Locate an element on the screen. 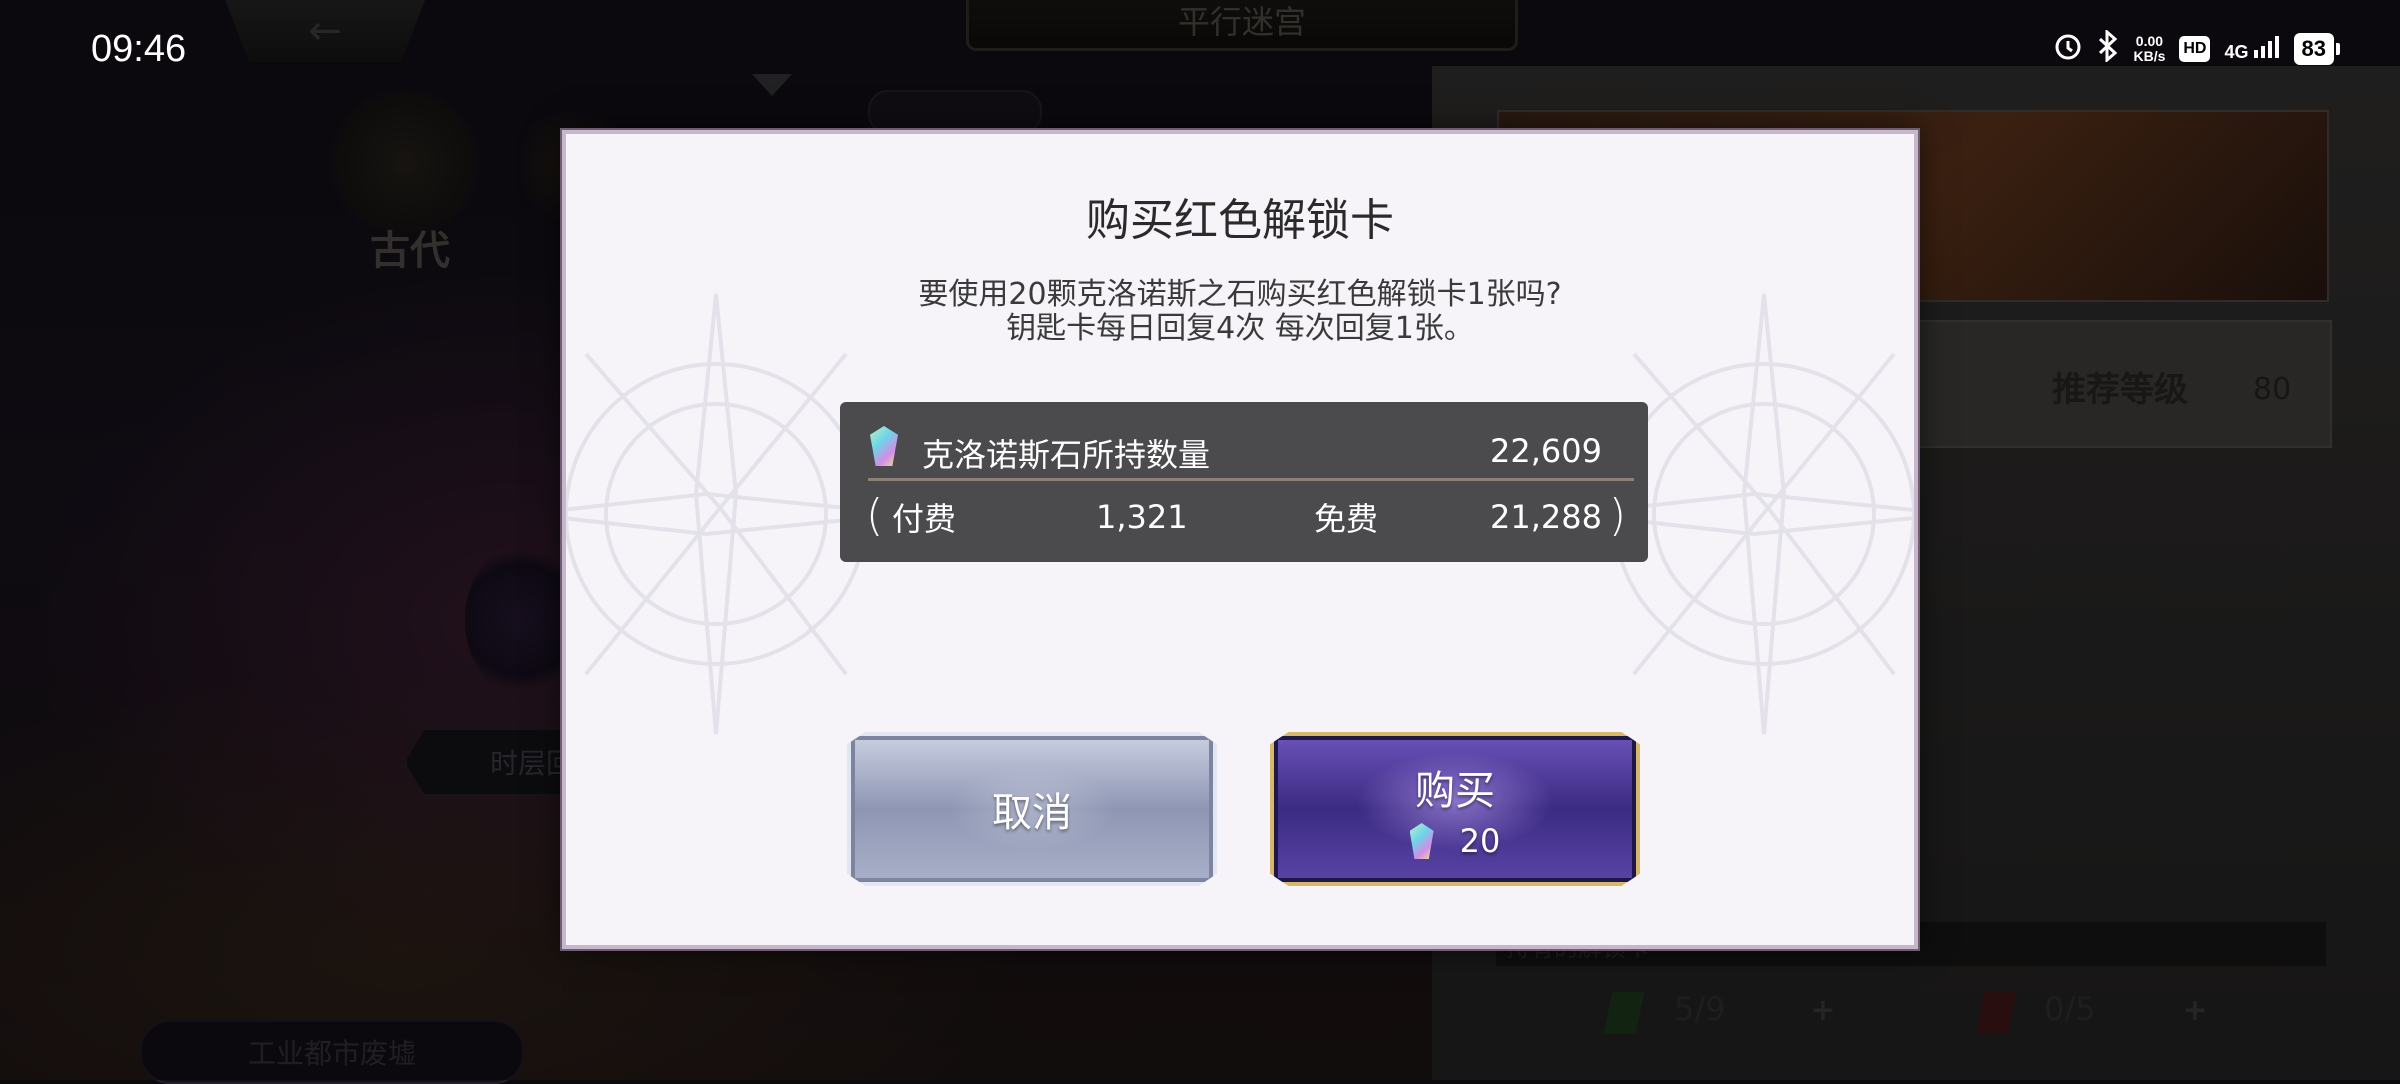  dialog-title: 购买红色解锁卡 is located at coordinates (1240, 220).